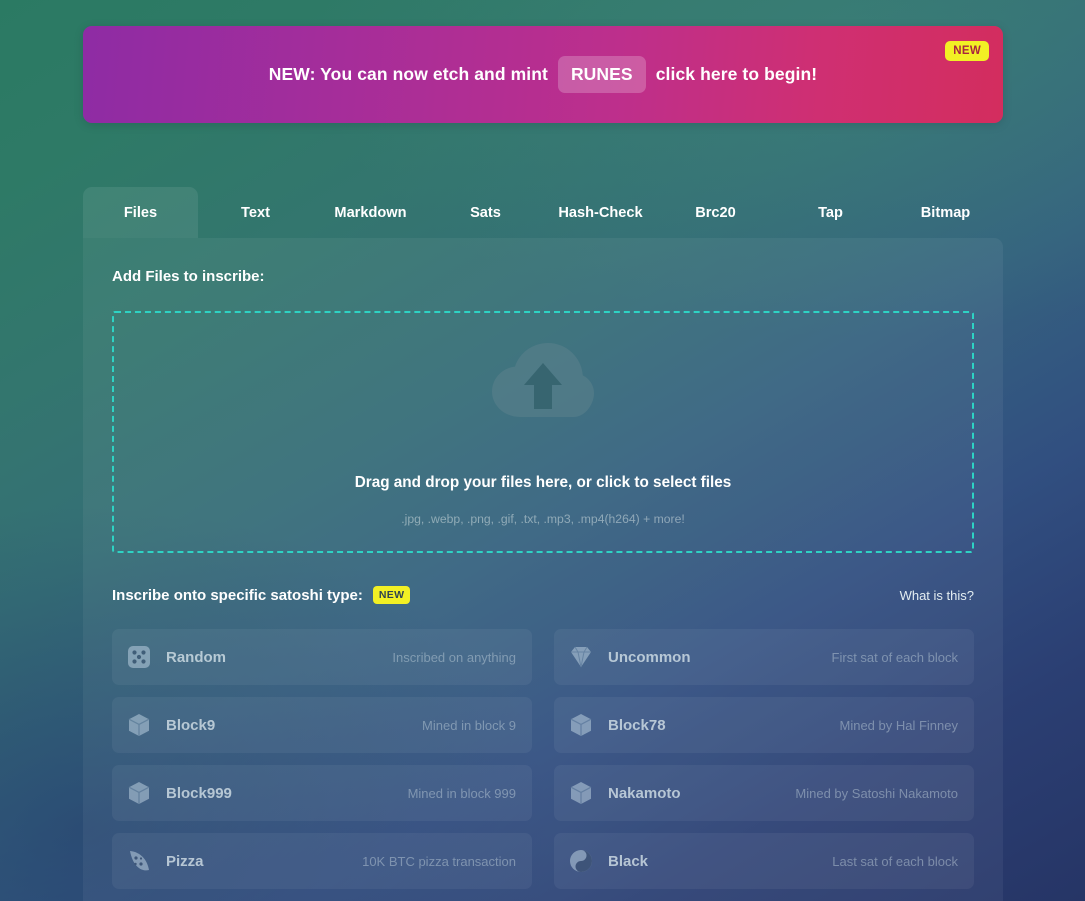  Describe the element at coordinates (764, 861) in the screenshot. I see `sat-option-black: Black Last sat of each block` at that location.